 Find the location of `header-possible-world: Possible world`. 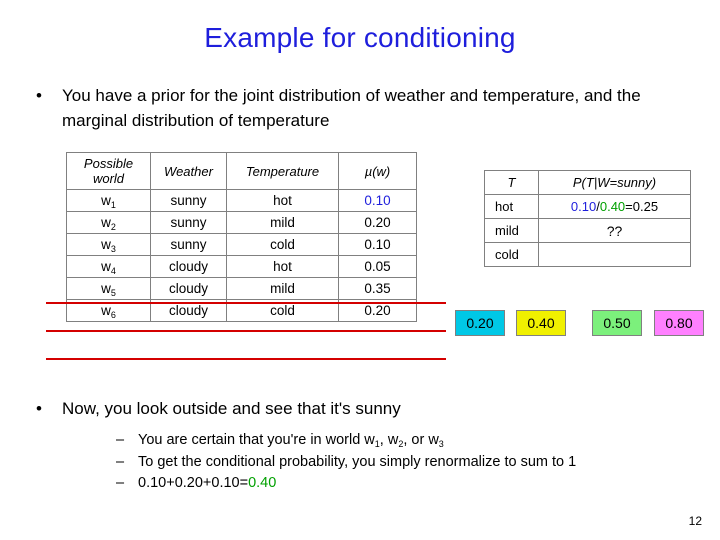

header-possible-world: Possible world is located at coordinates (108, 171).